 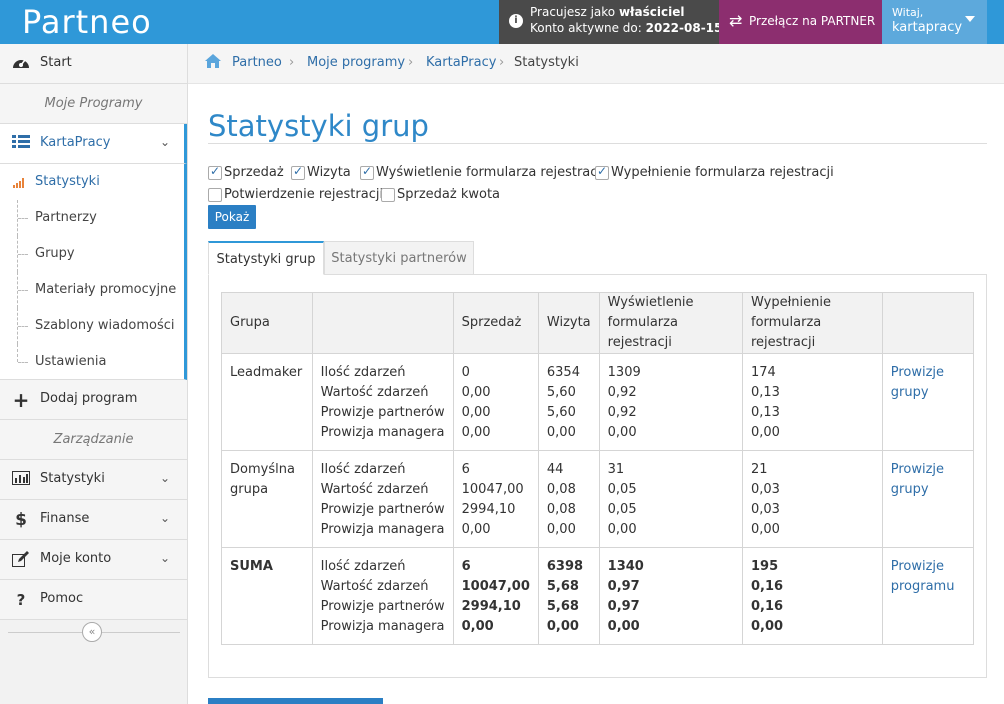 What do you see at coordinates (671, 323) in the screenshot?
I see `col-header-wyswietlenie: Wyświetlenie formularza rejestracji` at bounding box center [671, 323].